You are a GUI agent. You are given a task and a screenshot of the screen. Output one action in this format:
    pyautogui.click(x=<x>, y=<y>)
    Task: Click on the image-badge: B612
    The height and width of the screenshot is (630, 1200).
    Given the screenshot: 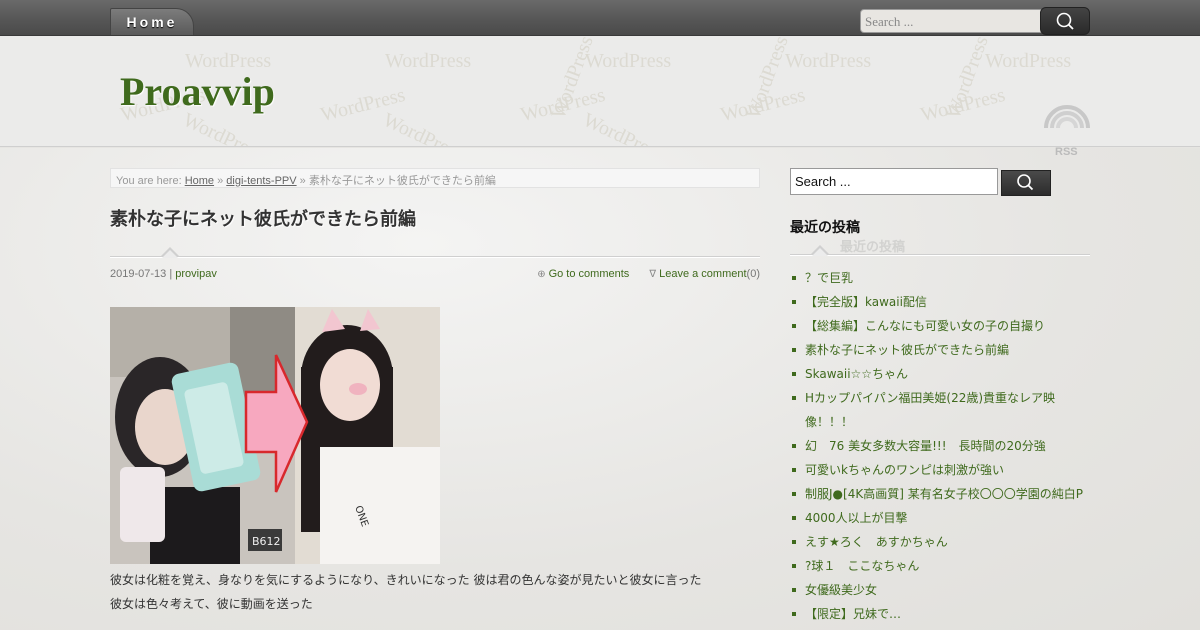 What is the action you would take?
    pyautogui.click(x=266, y=541)
    